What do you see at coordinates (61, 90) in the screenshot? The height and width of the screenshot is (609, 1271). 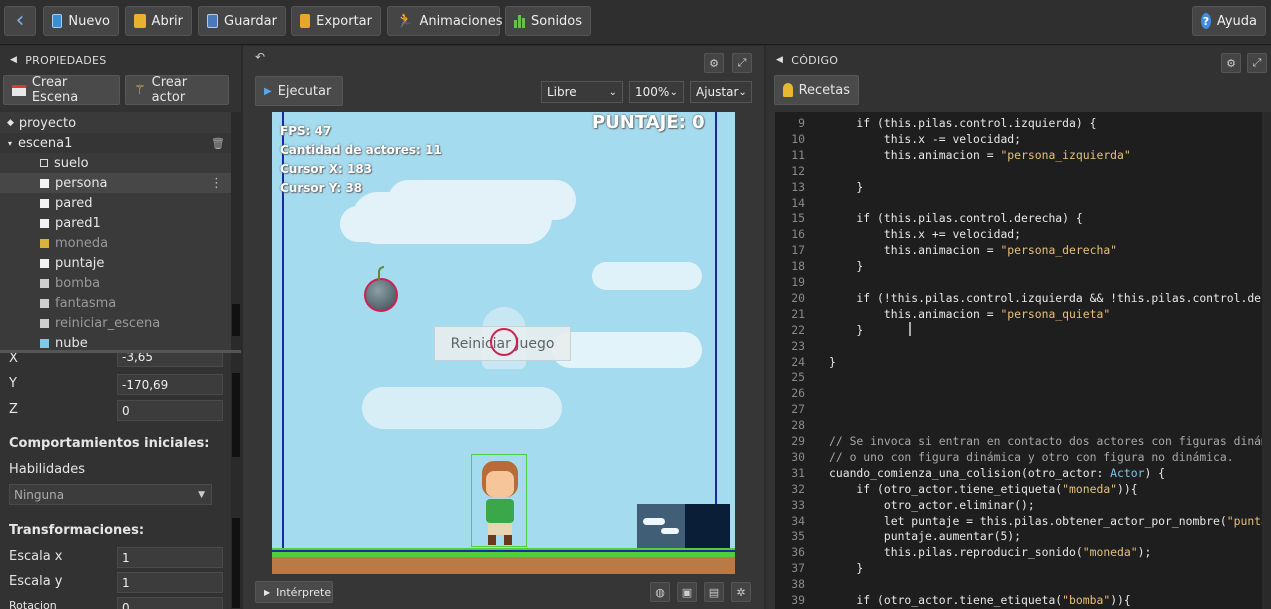 I see `crear-escena-button: Crear Escena` at bounding box center [61, 90].